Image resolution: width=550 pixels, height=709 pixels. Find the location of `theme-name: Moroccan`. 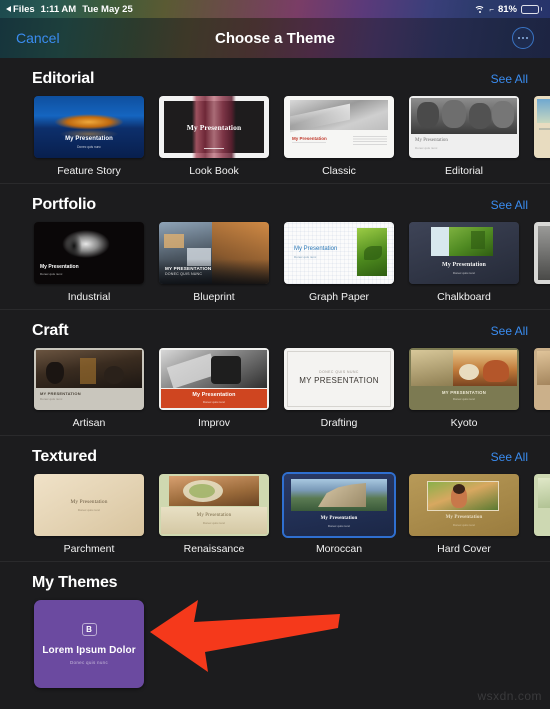

theme-name: Moroccan is located at coordinates (339, 549).